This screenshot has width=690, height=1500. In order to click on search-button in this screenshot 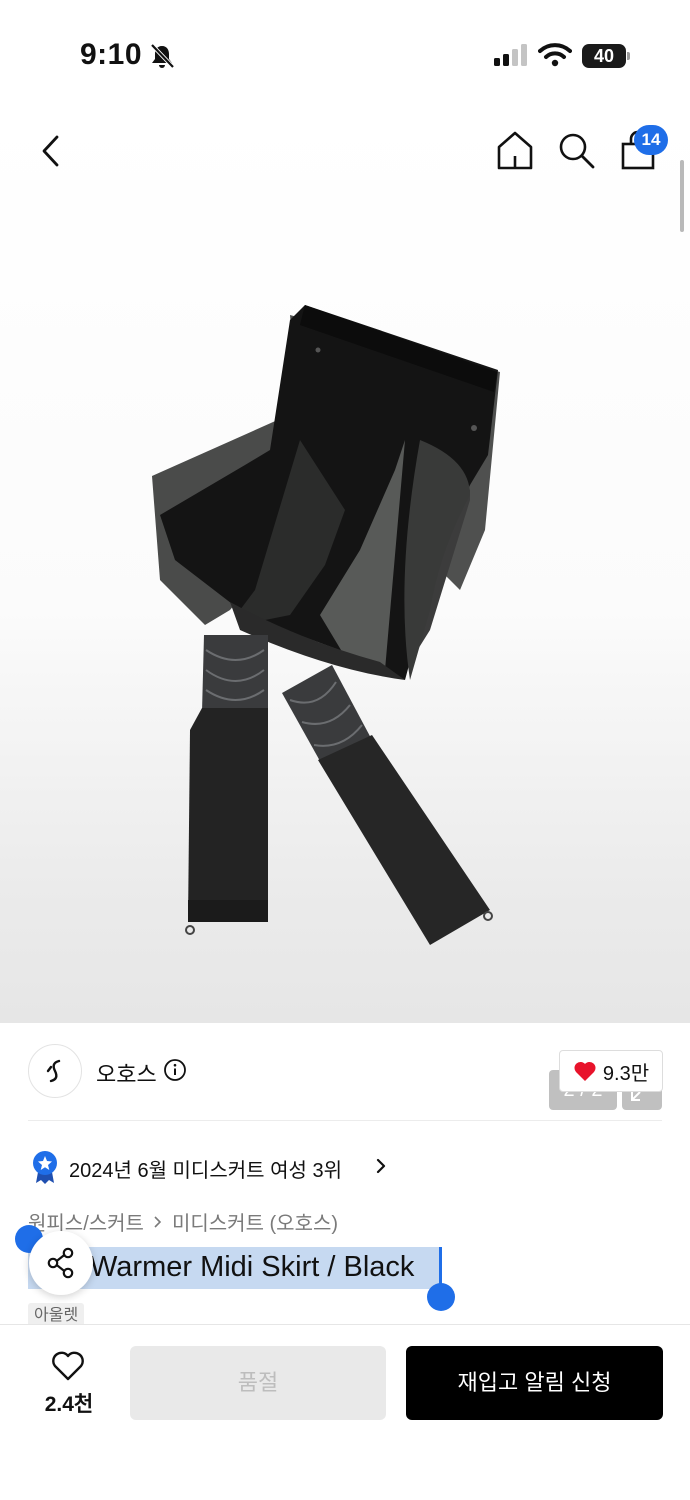, I will do `click(577, 151)`.